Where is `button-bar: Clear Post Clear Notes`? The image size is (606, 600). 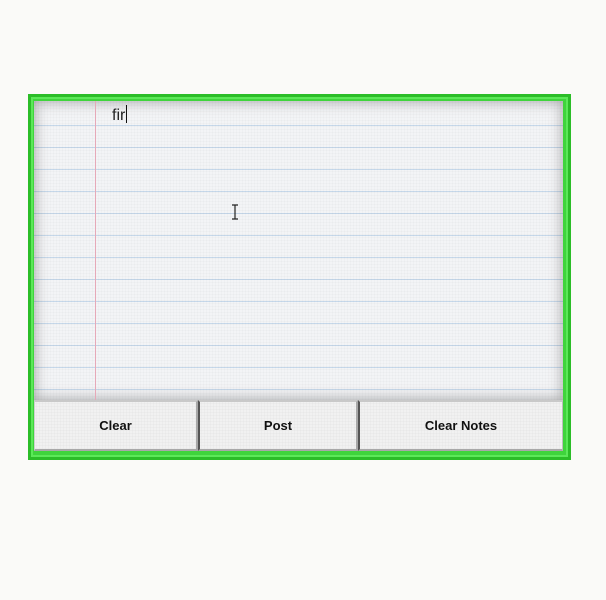
button-bar: Clear Post Clear Notes is located at coordinates (298, 425).